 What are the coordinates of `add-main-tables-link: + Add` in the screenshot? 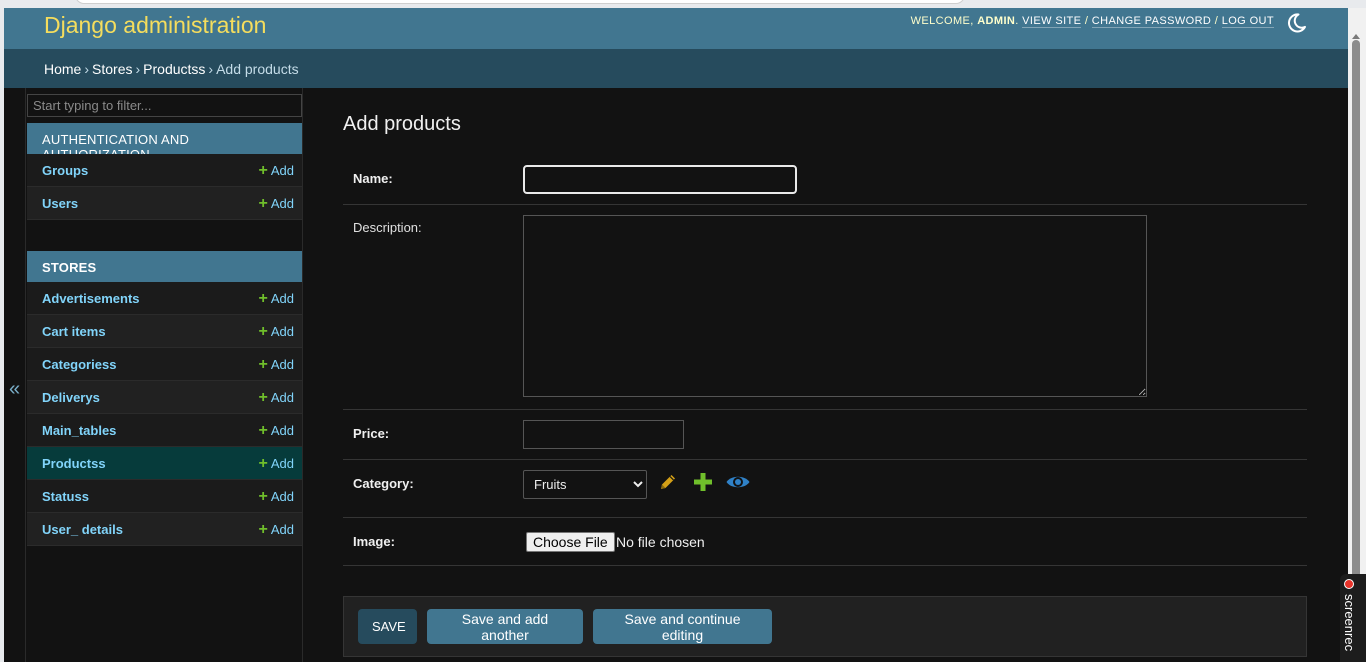 It's located at (276, 431).